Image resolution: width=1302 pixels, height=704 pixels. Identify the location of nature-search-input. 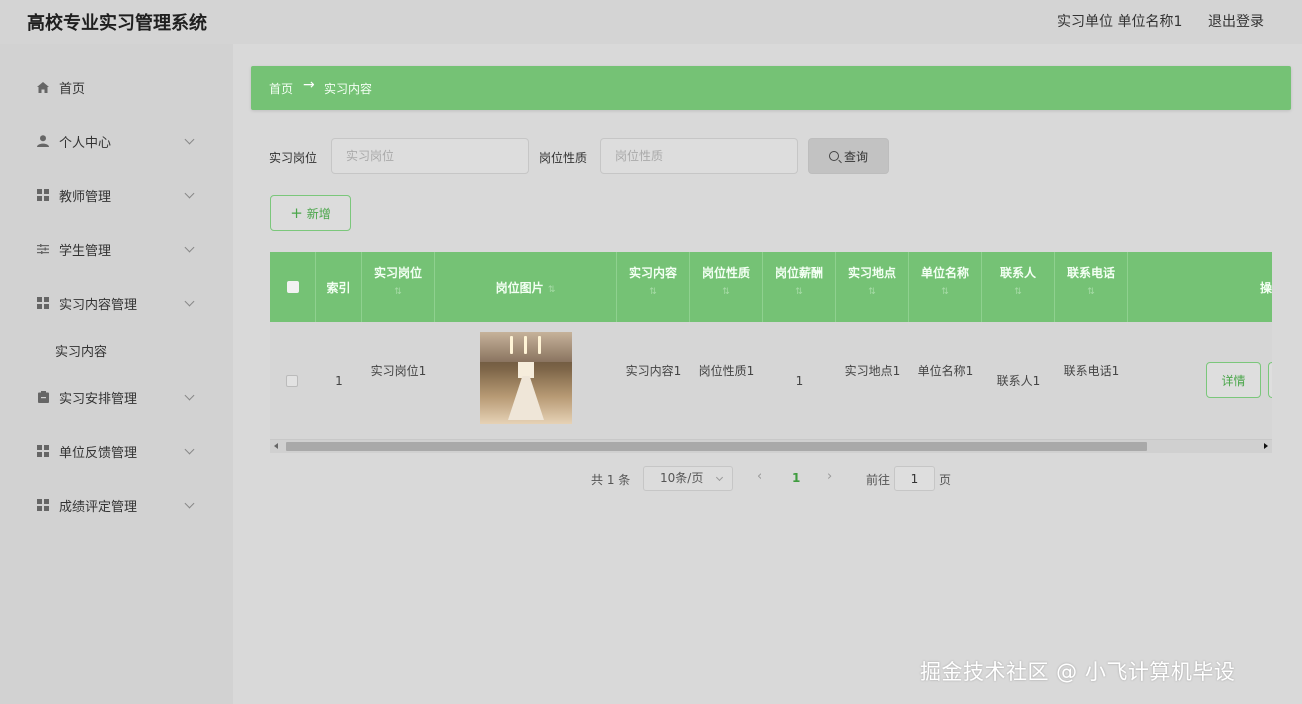
(699, 156).